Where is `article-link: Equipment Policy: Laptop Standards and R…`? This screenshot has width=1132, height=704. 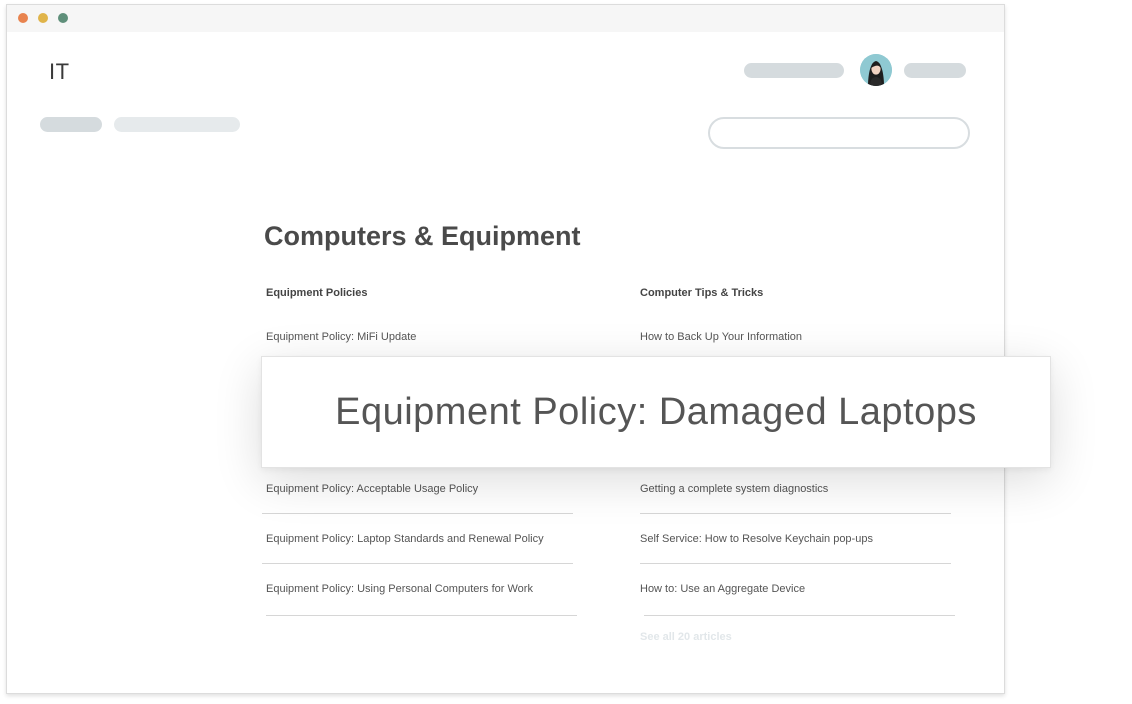 article-link: Equipment Policy: Laptop Standards and R… is located at coordinates (405, 539).